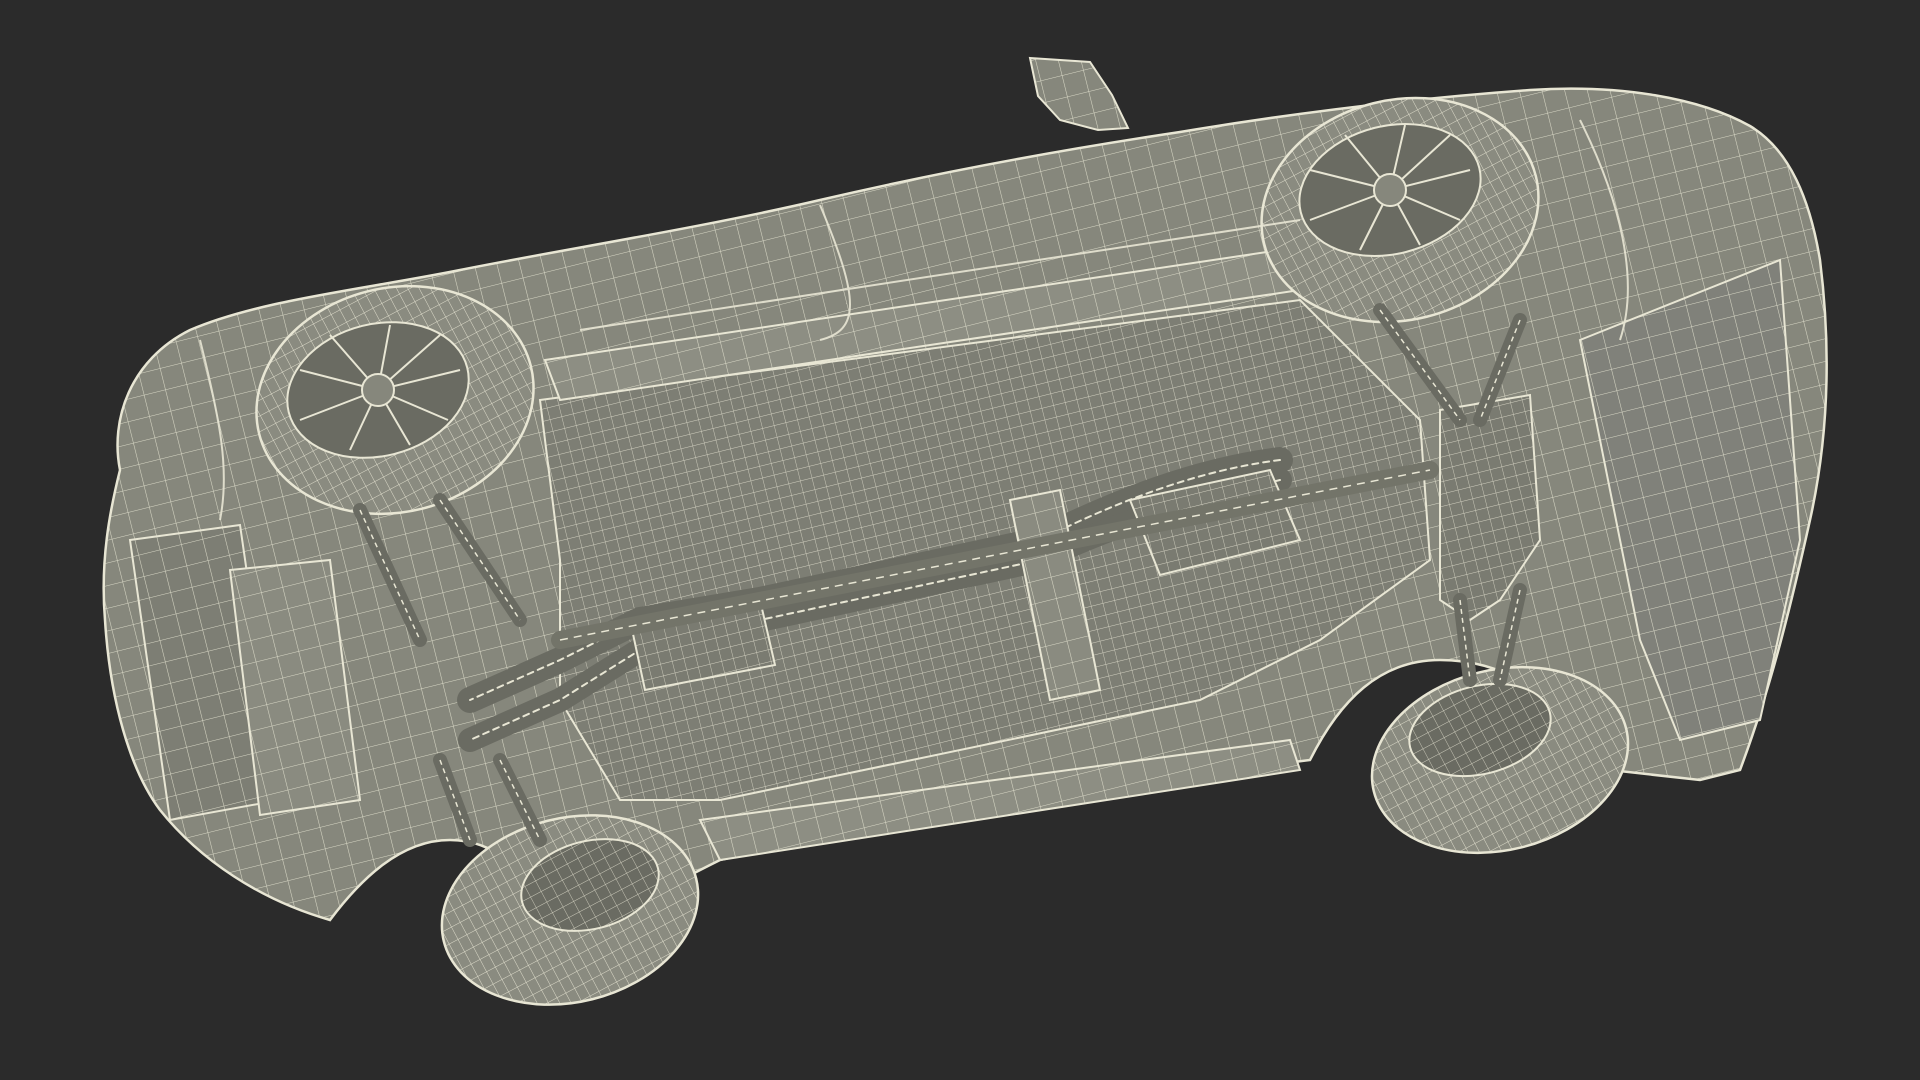  Describe the element at coordinates (245, 672) in the screenshot. I see `rear-bumper-assembly` at that location.